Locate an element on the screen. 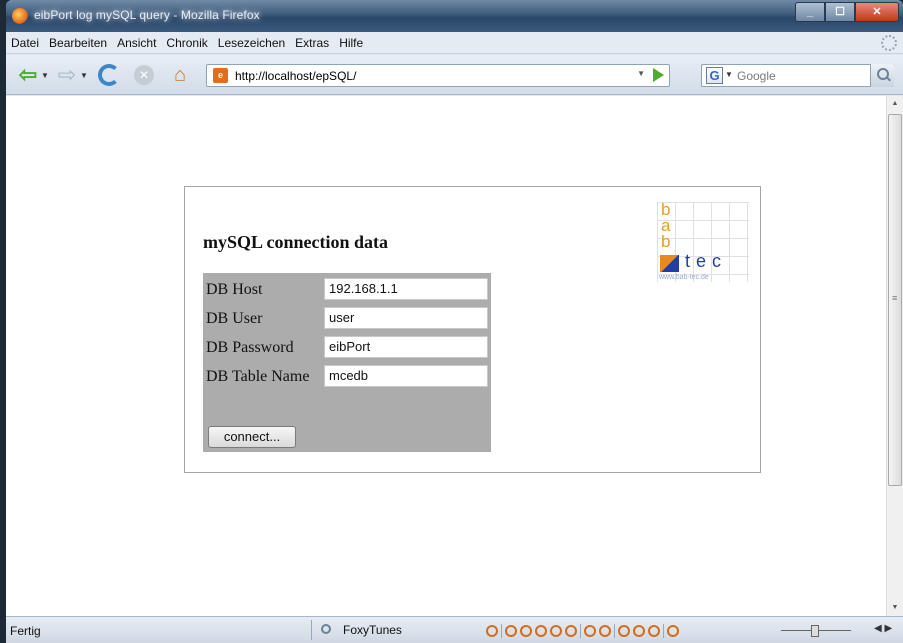  stop-icon: ✕ is located at coordinates (144, 75).